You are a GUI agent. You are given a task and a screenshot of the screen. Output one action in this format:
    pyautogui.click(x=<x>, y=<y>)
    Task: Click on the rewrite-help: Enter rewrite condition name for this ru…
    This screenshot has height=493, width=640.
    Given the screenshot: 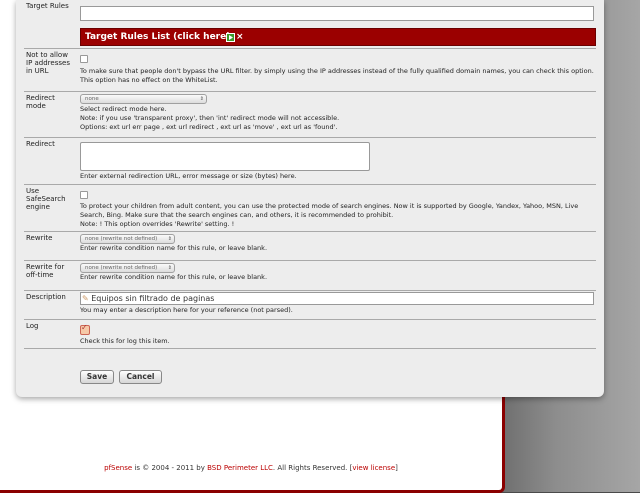 What is the action you would take?
    pyautogui.click(x=174, y=248)
    